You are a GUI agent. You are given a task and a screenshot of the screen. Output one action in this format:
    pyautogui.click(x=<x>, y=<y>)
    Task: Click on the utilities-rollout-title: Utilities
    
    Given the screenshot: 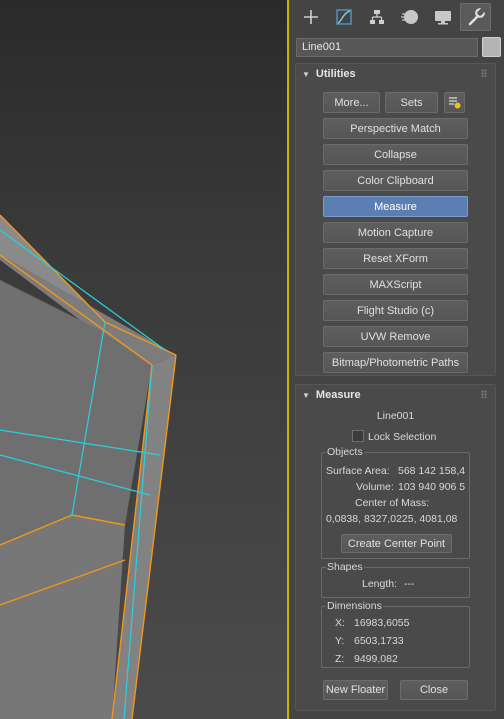 What is the action you would take?
    pyautogui.click(x=335, y=74)
    